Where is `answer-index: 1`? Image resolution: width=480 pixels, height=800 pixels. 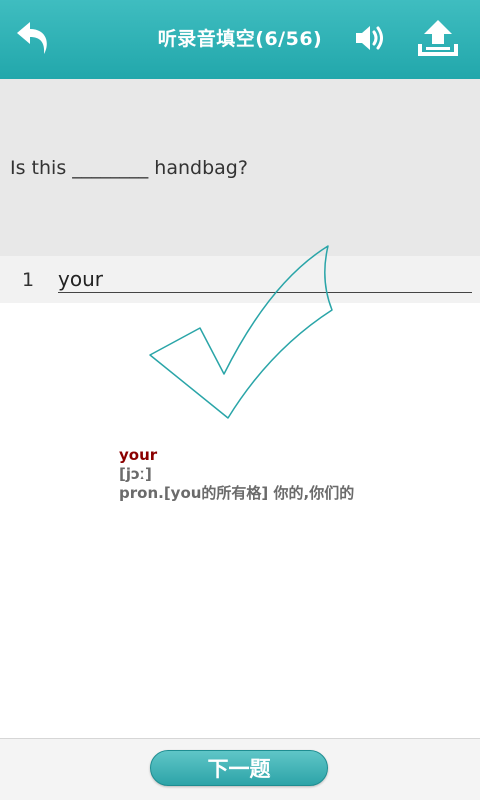
answer-index: 1 is located at coordinates (28, 280).